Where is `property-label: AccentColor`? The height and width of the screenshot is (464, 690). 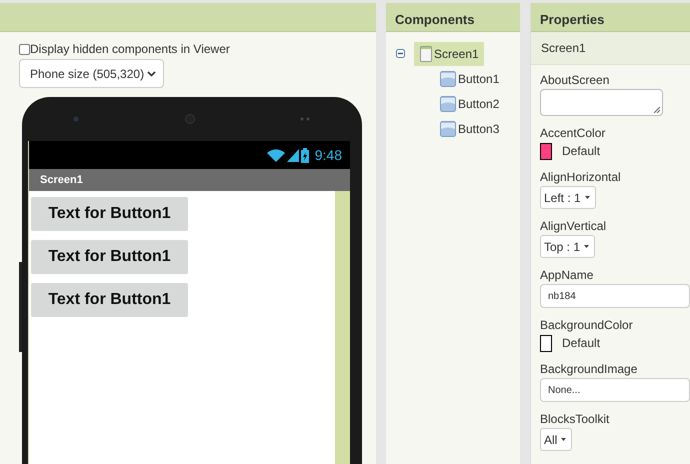 property-label: AccentColor is located at coordinates (573, 133).